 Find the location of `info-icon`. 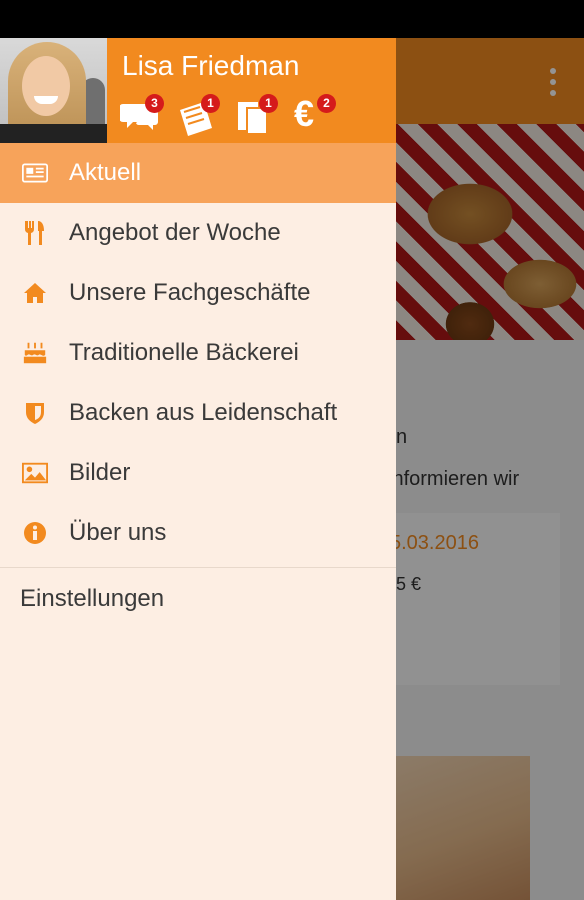

info-icon is located at coordinates (35, 533).